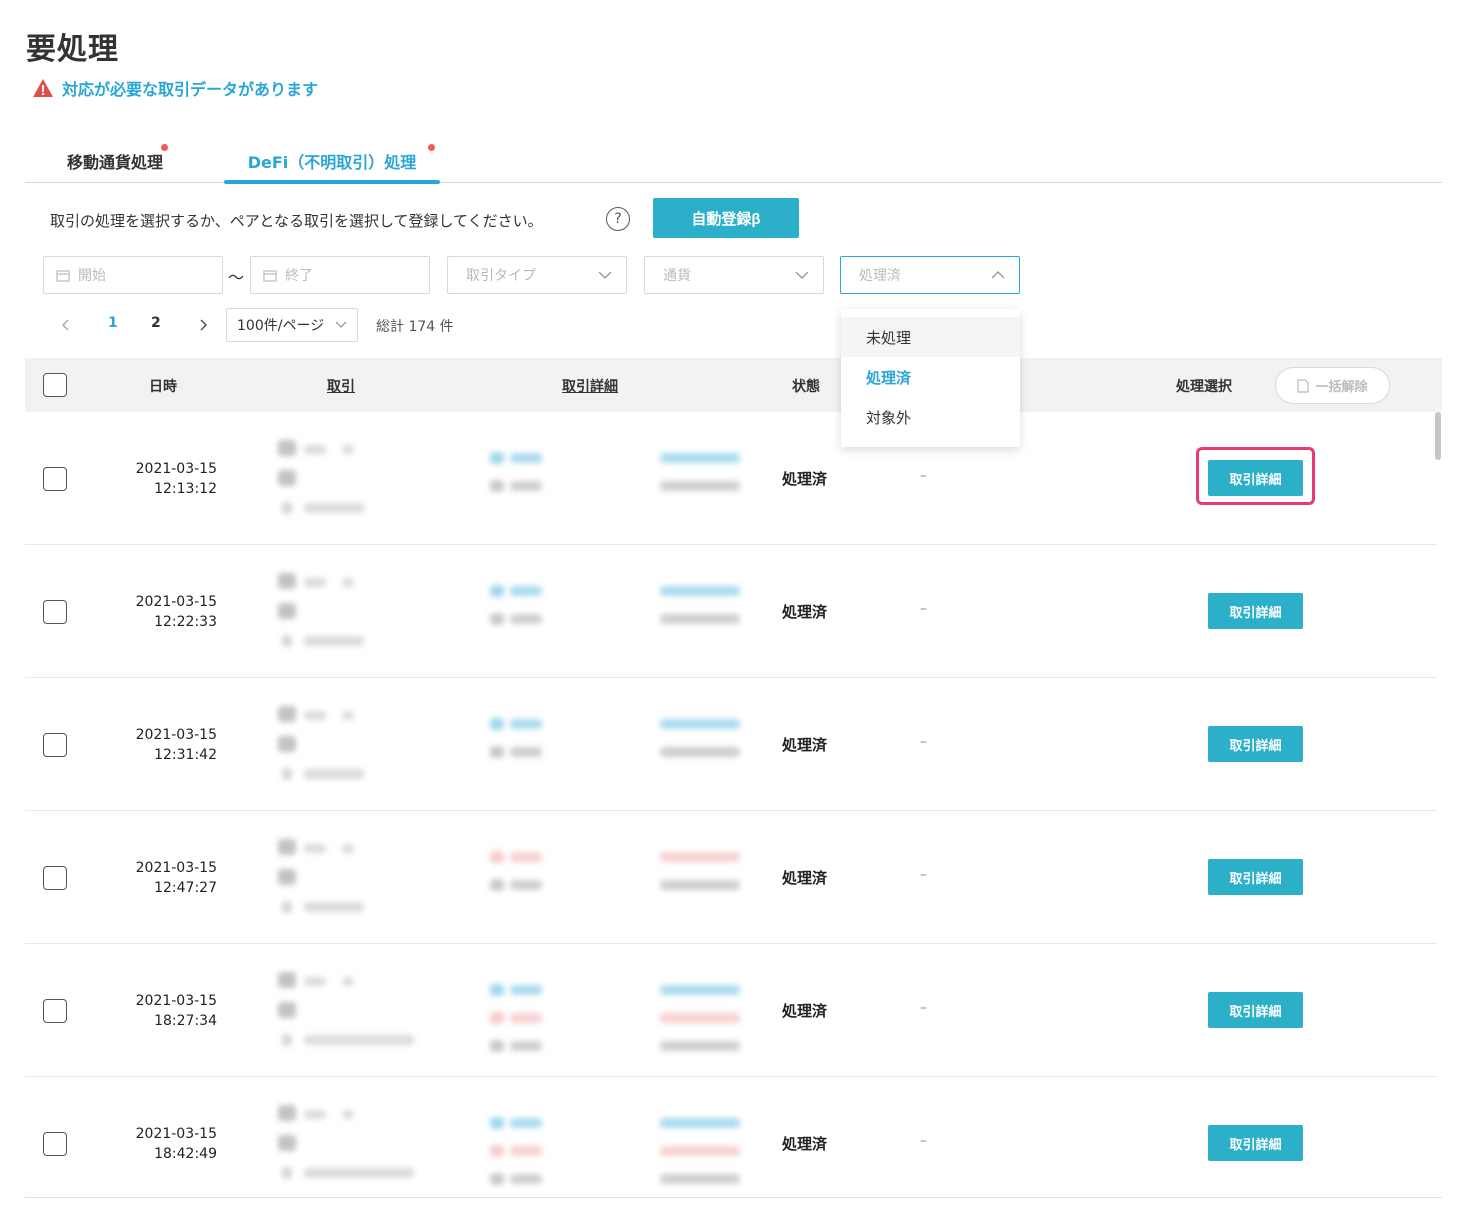 The height and width of the screenshot is (1223, 1483). I want to click on currency-select: 通貨, so click(734, 275).